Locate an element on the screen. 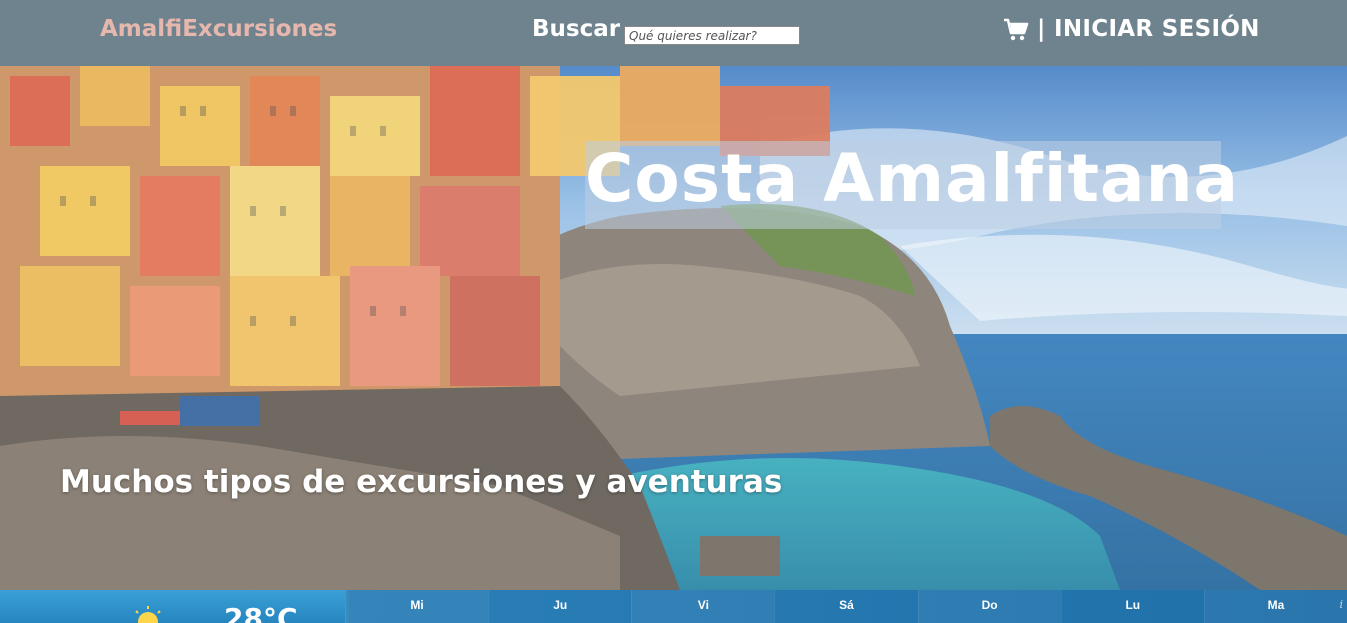  forecast-day: Mi is located at coordinates (417, 606).